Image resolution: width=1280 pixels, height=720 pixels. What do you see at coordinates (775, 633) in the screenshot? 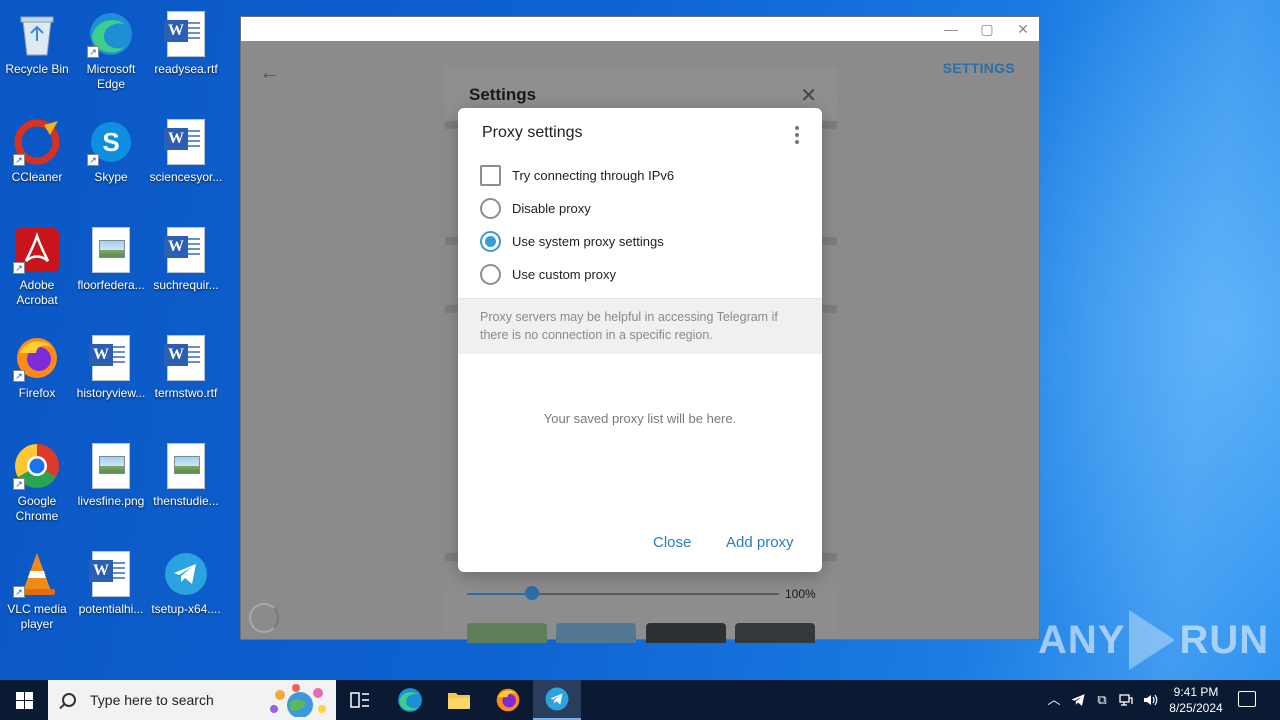
I see `theme-card-night` at bounding box center [775, 633].